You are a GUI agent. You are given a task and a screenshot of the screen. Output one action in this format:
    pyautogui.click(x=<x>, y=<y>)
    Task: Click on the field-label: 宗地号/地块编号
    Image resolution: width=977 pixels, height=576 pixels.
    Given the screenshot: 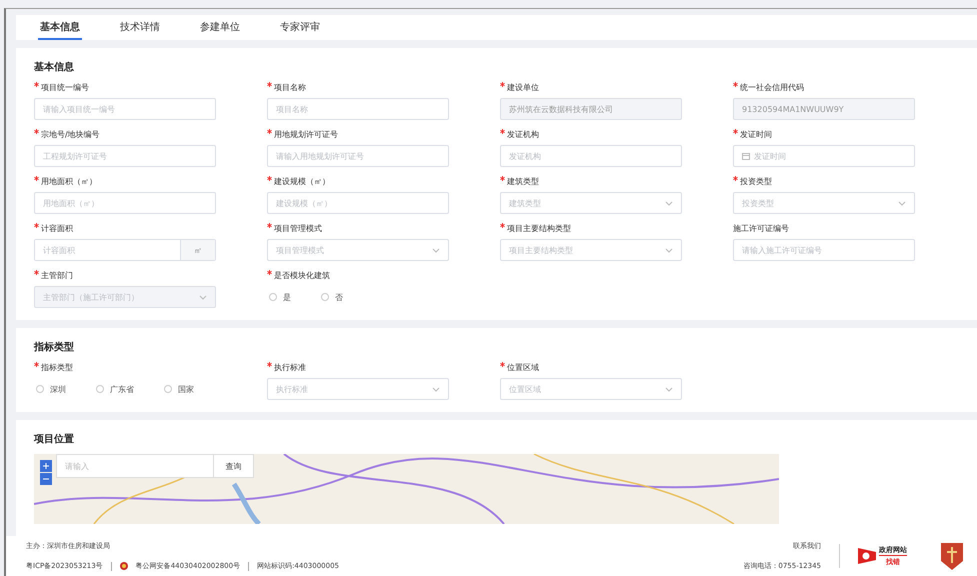 What is the action you would take?
    pyautogui.click(x=70, y=134)
    